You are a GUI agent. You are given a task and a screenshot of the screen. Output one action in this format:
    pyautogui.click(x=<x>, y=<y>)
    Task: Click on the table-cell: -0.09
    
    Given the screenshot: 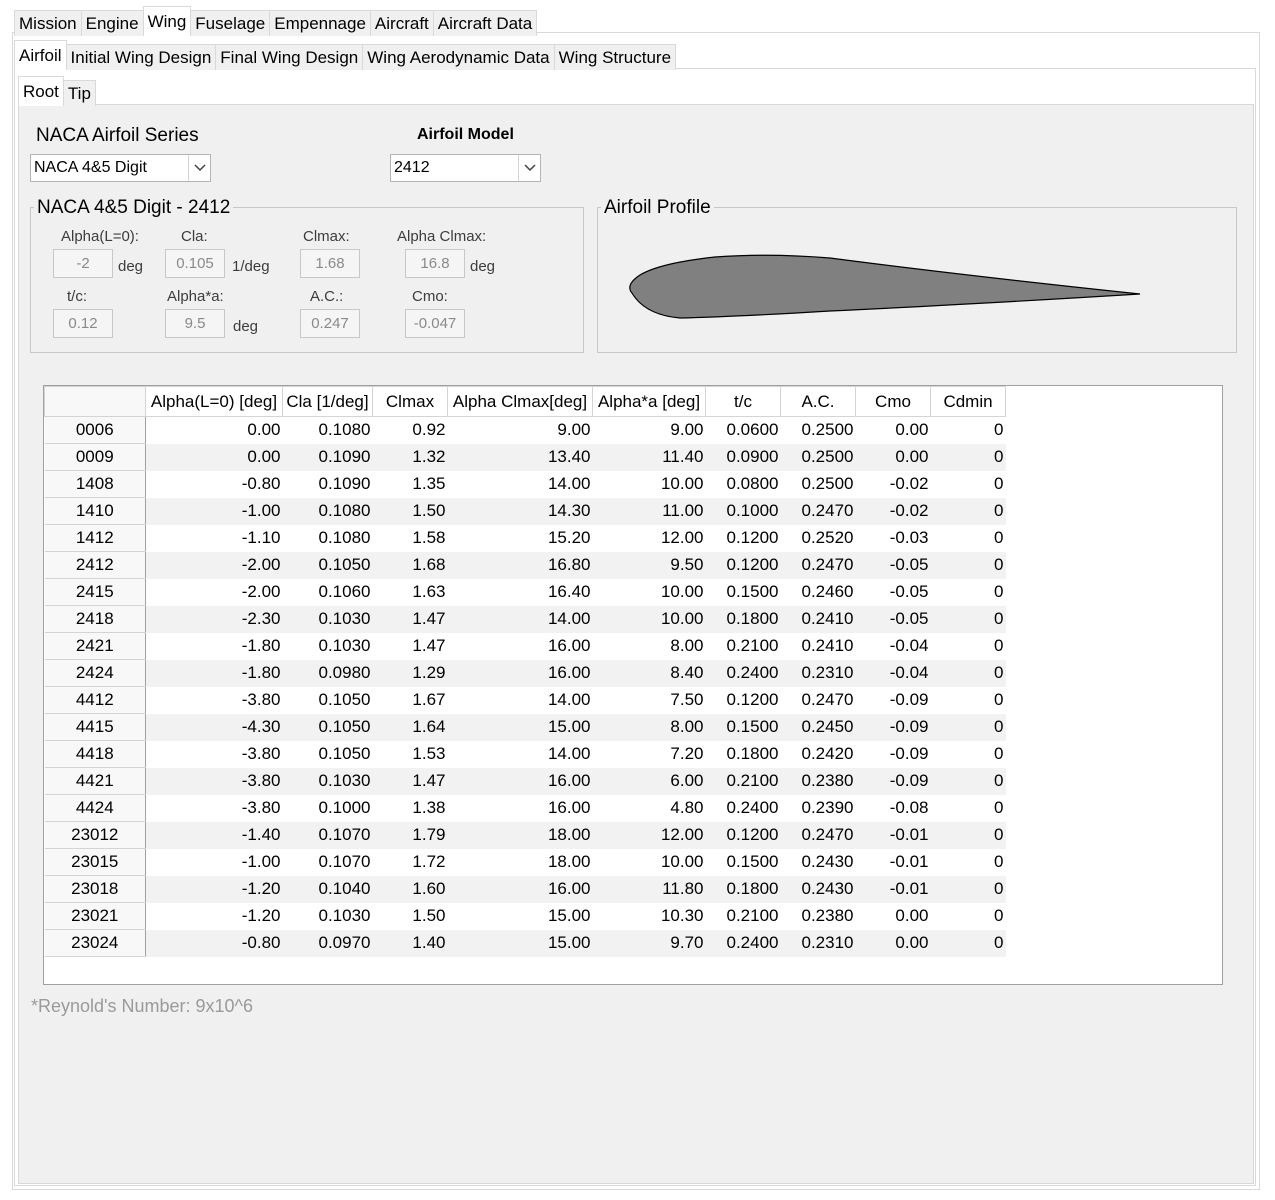 What is the action you would take?
    pyautogui.click(x=893, y=754)
    